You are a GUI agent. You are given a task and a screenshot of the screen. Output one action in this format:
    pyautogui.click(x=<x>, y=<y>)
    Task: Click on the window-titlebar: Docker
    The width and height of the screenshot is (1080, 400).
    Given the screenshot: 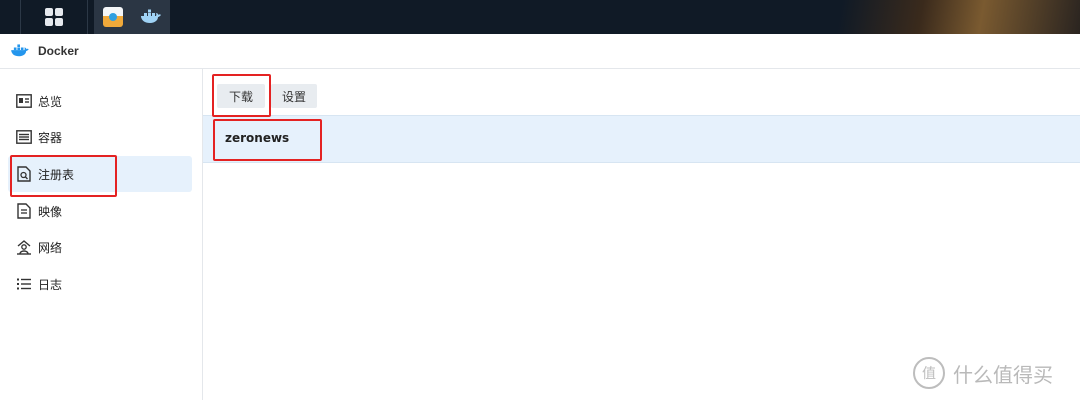 What is the action you would take?
    pyautogui.click(x=540, y=51)
    